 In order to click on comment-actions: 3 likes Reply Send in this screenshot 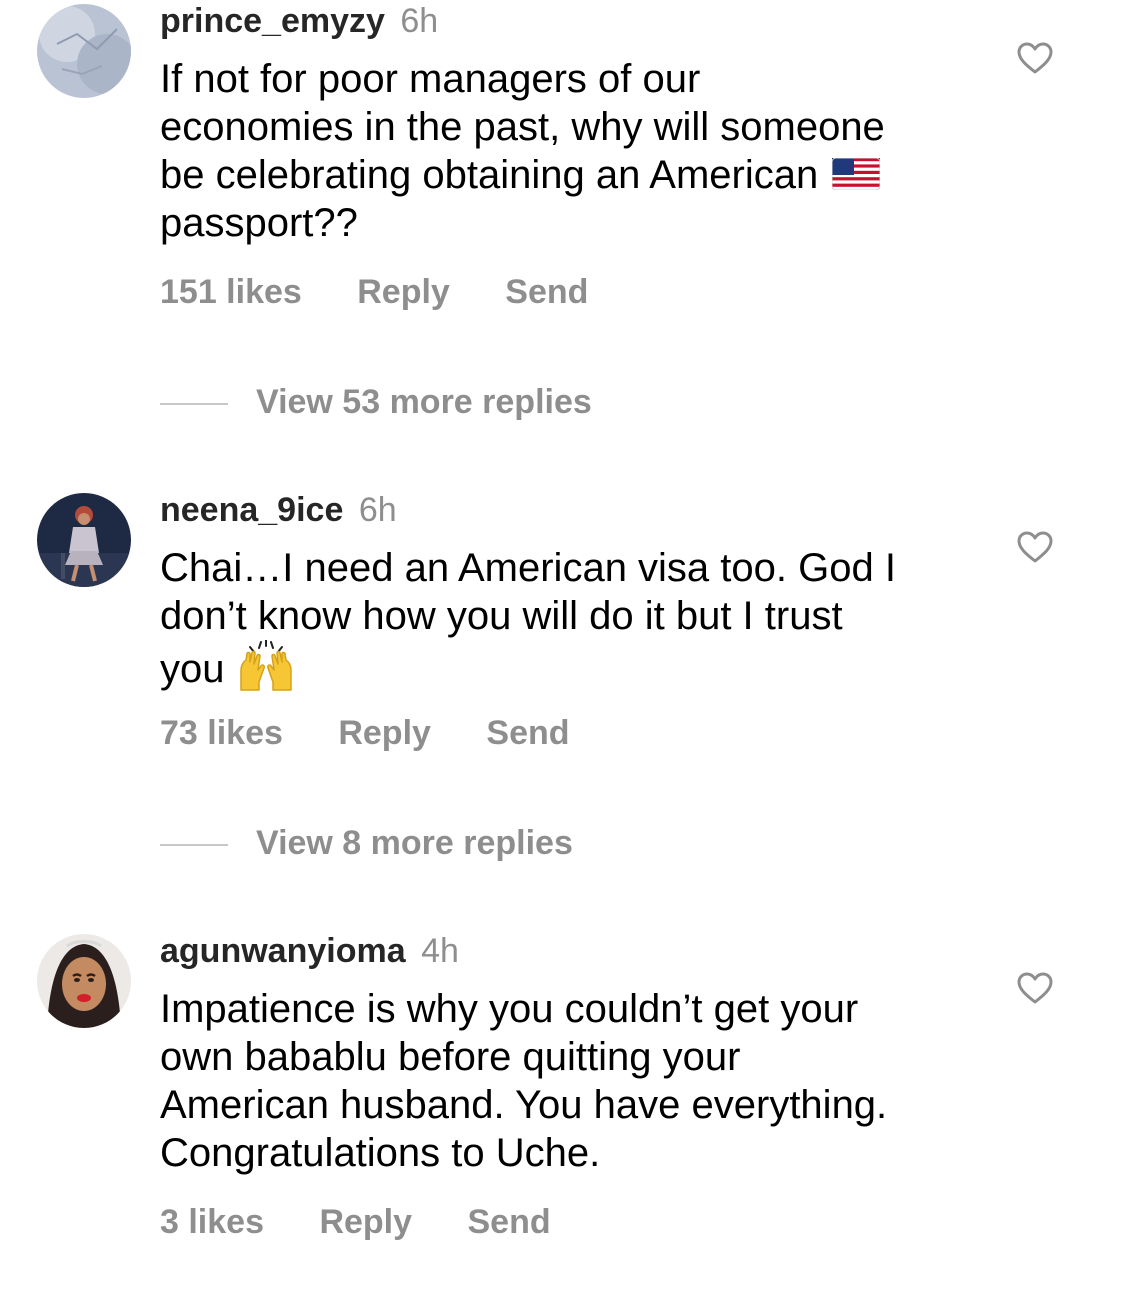, I will do `click(378, 1222)`.